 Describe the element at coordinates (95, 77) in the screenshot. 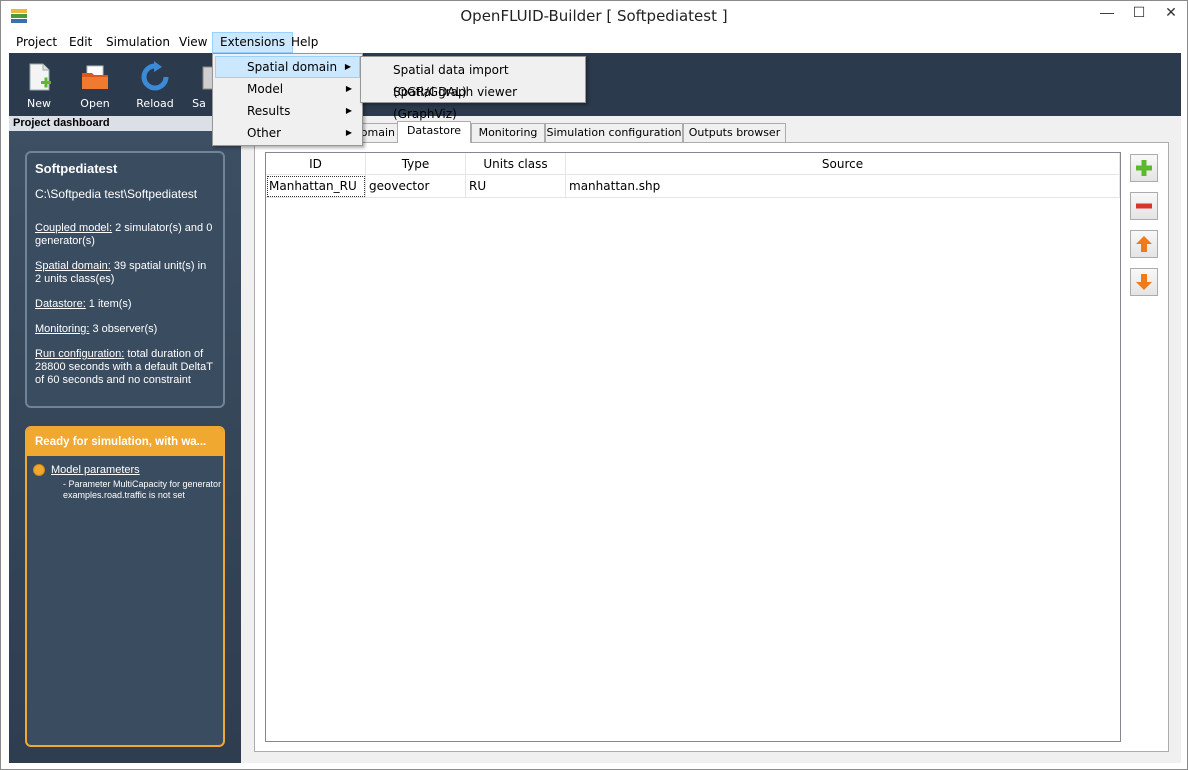

I see `open-folder-icon` at that location.